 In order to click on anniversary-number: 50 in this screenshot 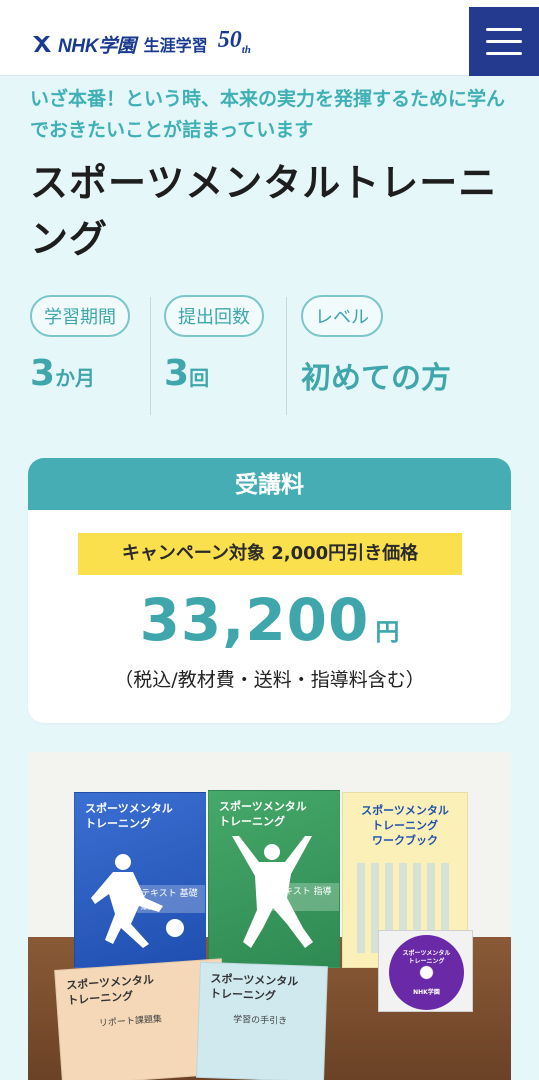, I will do `click(229, 39)`.